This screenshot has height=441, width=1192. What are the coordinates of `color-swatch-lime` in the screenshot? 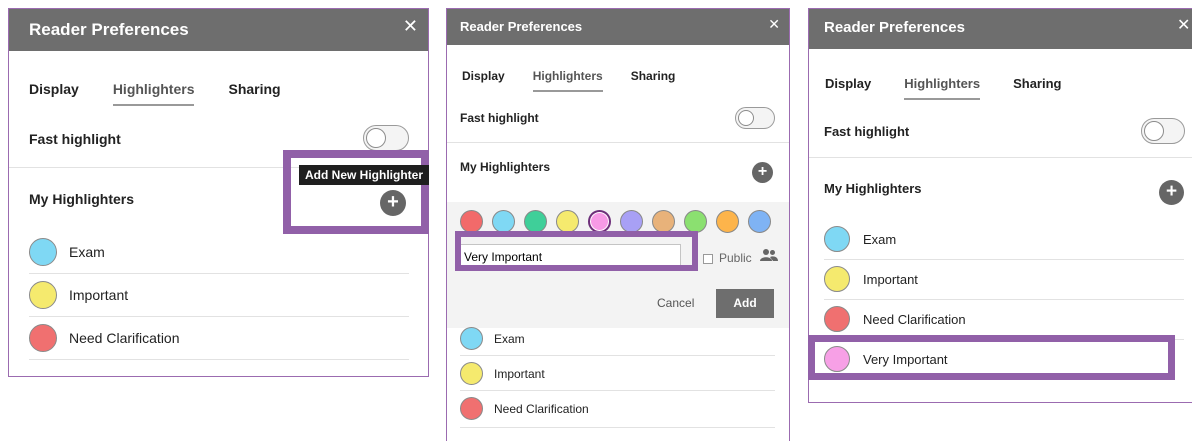 It's located at (695, 221).